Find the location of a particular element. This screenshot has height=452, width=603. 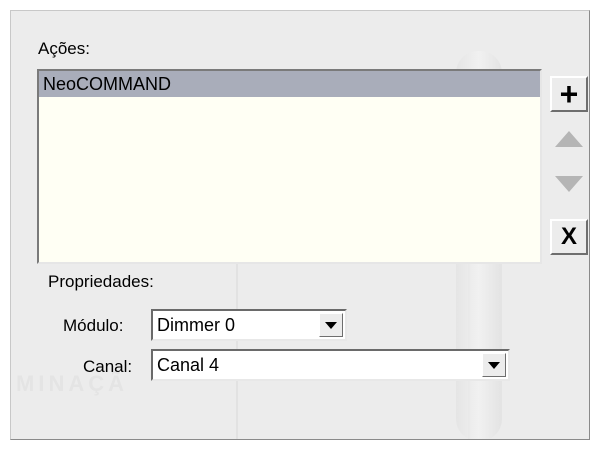

module-dropdown-button is located at coordinates (331, 325).